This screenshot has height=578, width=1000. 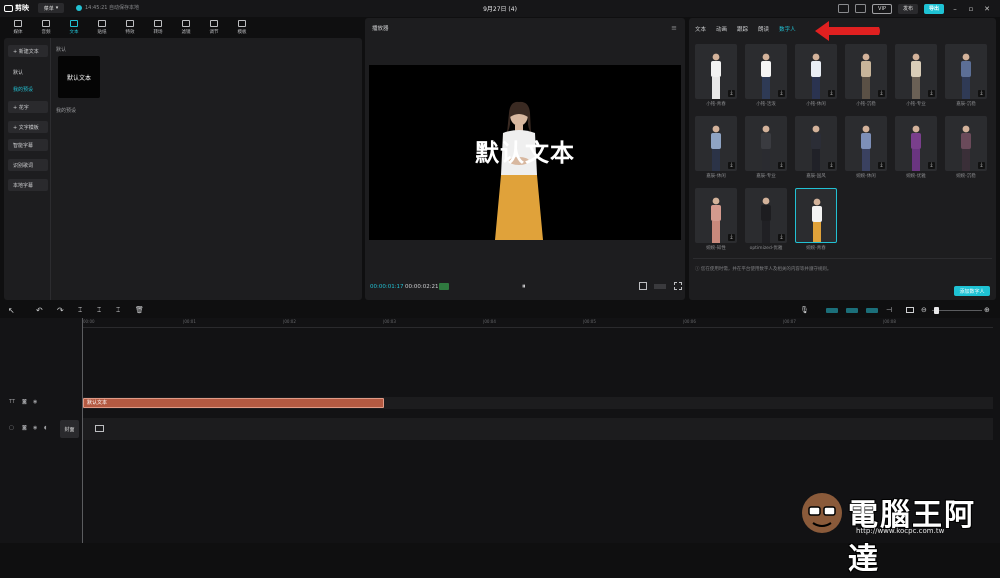 What do you see at coordinates (74, 27) in the screenshot?
I see `toolbar-item-2: 文本` at bounding box center [74, 27].